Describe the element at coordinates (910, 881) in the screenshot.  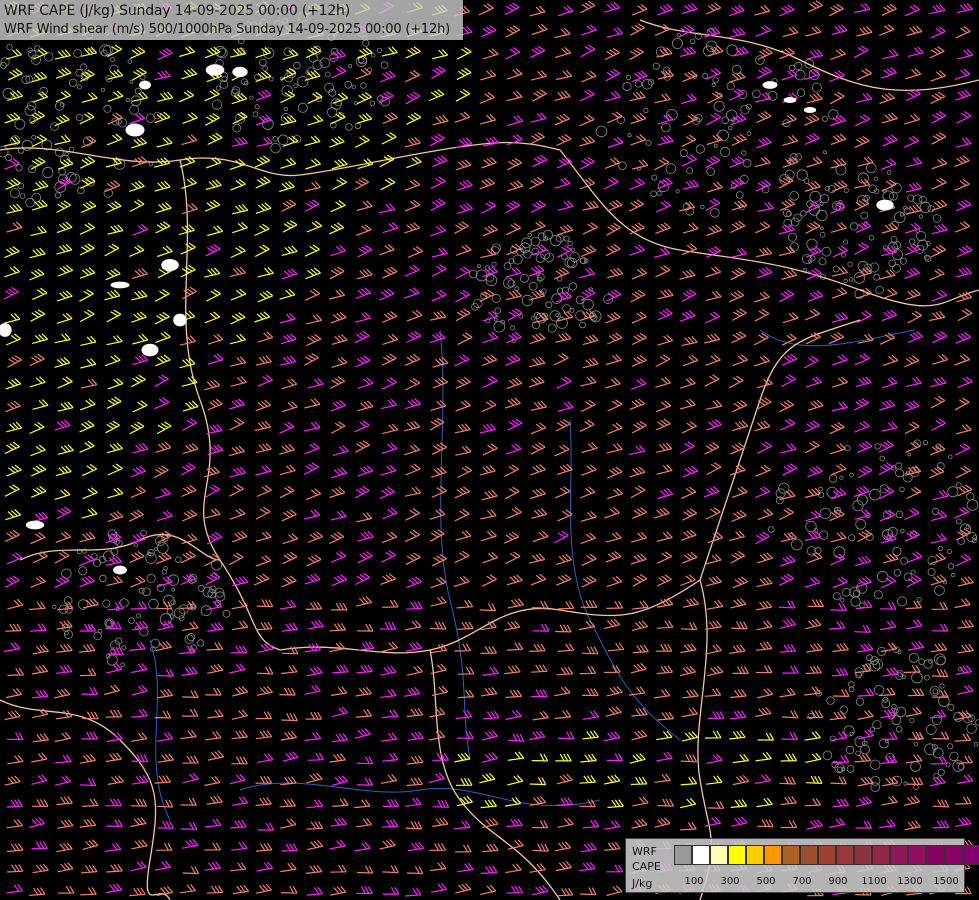
I see `legend-tick-label: 1300` at that location.